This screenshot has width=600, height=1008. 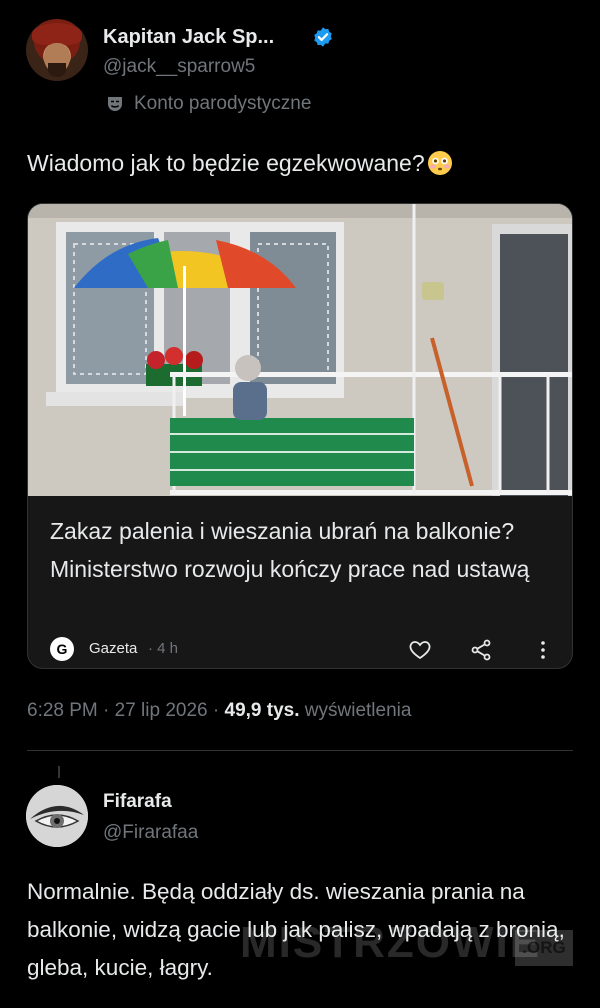 I want to click on source-time: · 4 h, so click(x=163, y=648).